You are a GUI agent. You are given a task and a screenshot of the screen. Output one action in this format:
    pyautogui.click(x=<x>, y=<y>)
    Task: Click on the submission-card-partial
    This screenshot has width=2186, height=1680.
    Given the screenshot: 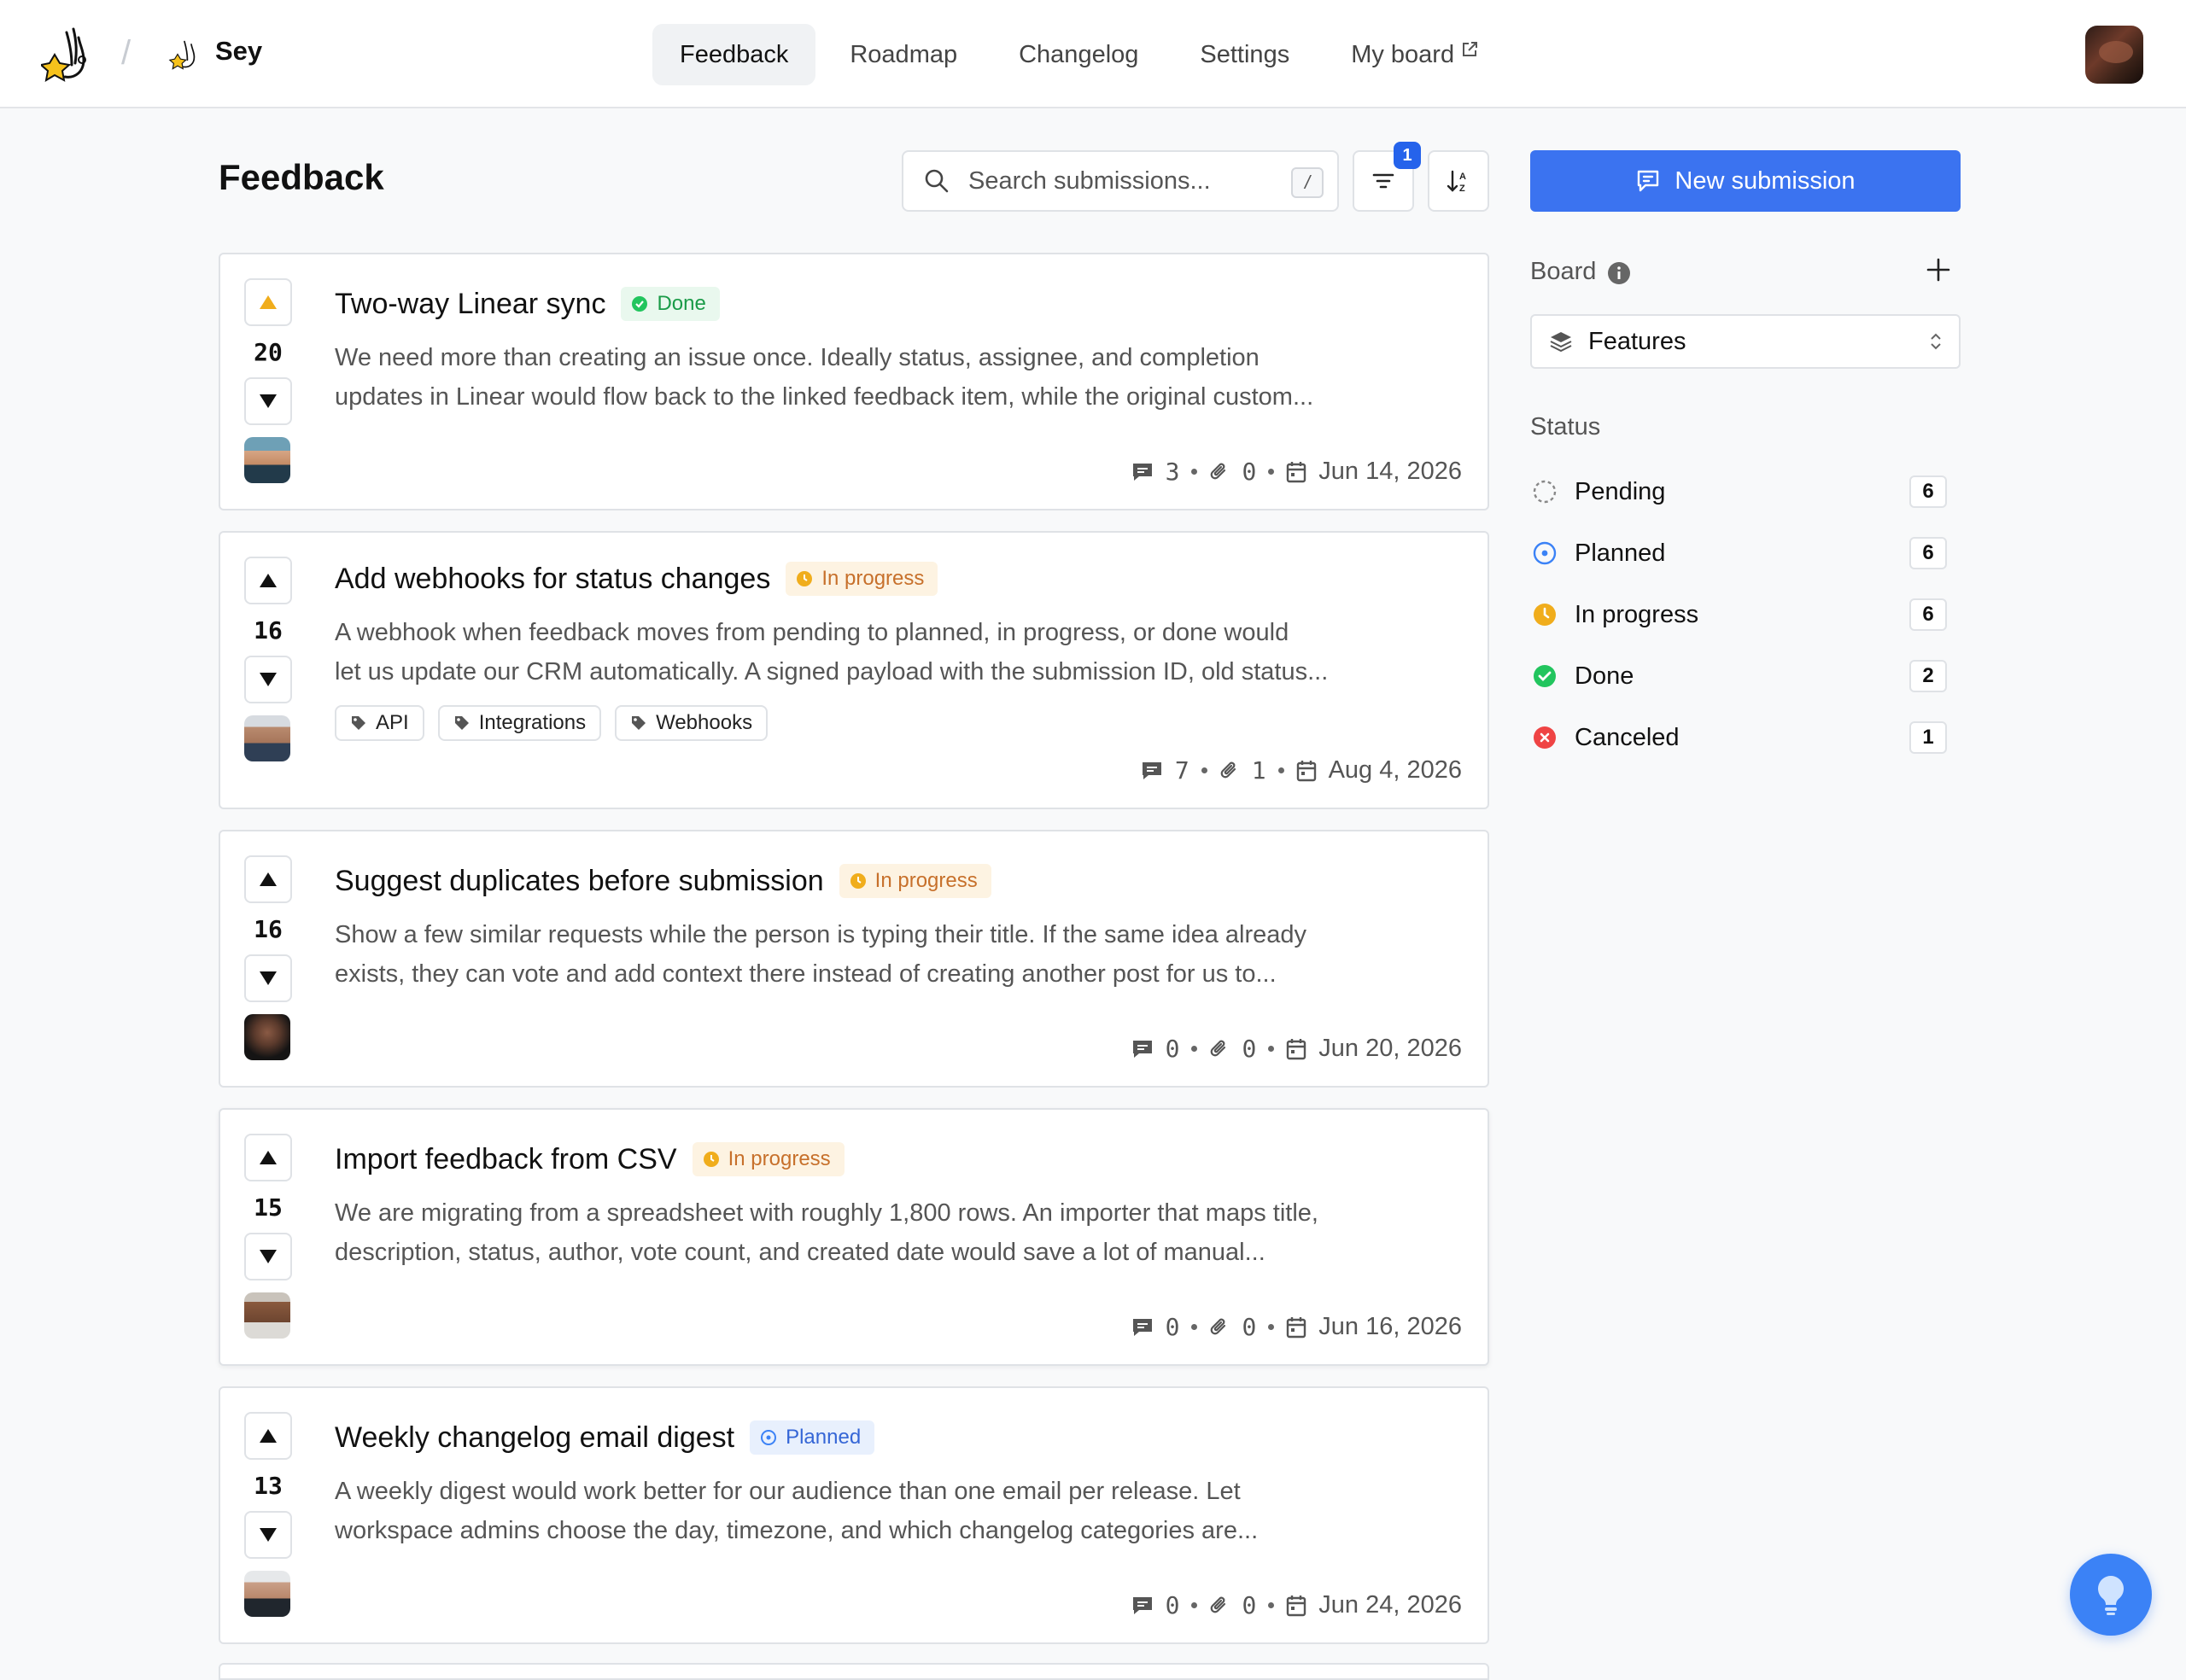 What is the action you would take?
    pyautogui.click(x=854, y=1671)
    